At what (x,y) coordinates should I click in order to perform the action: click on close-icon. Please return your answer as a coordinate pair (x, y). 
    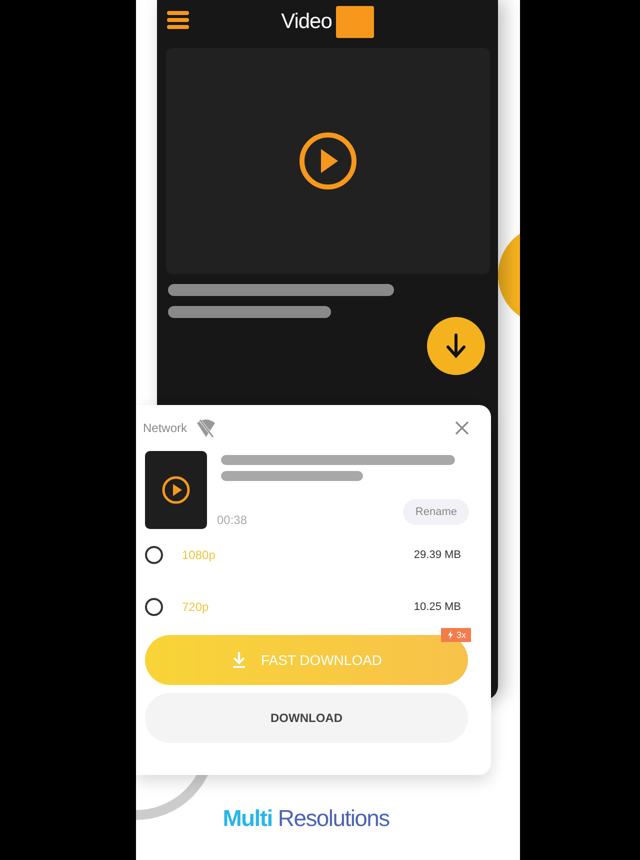
    Looking at the image, I should click on (462, 428).